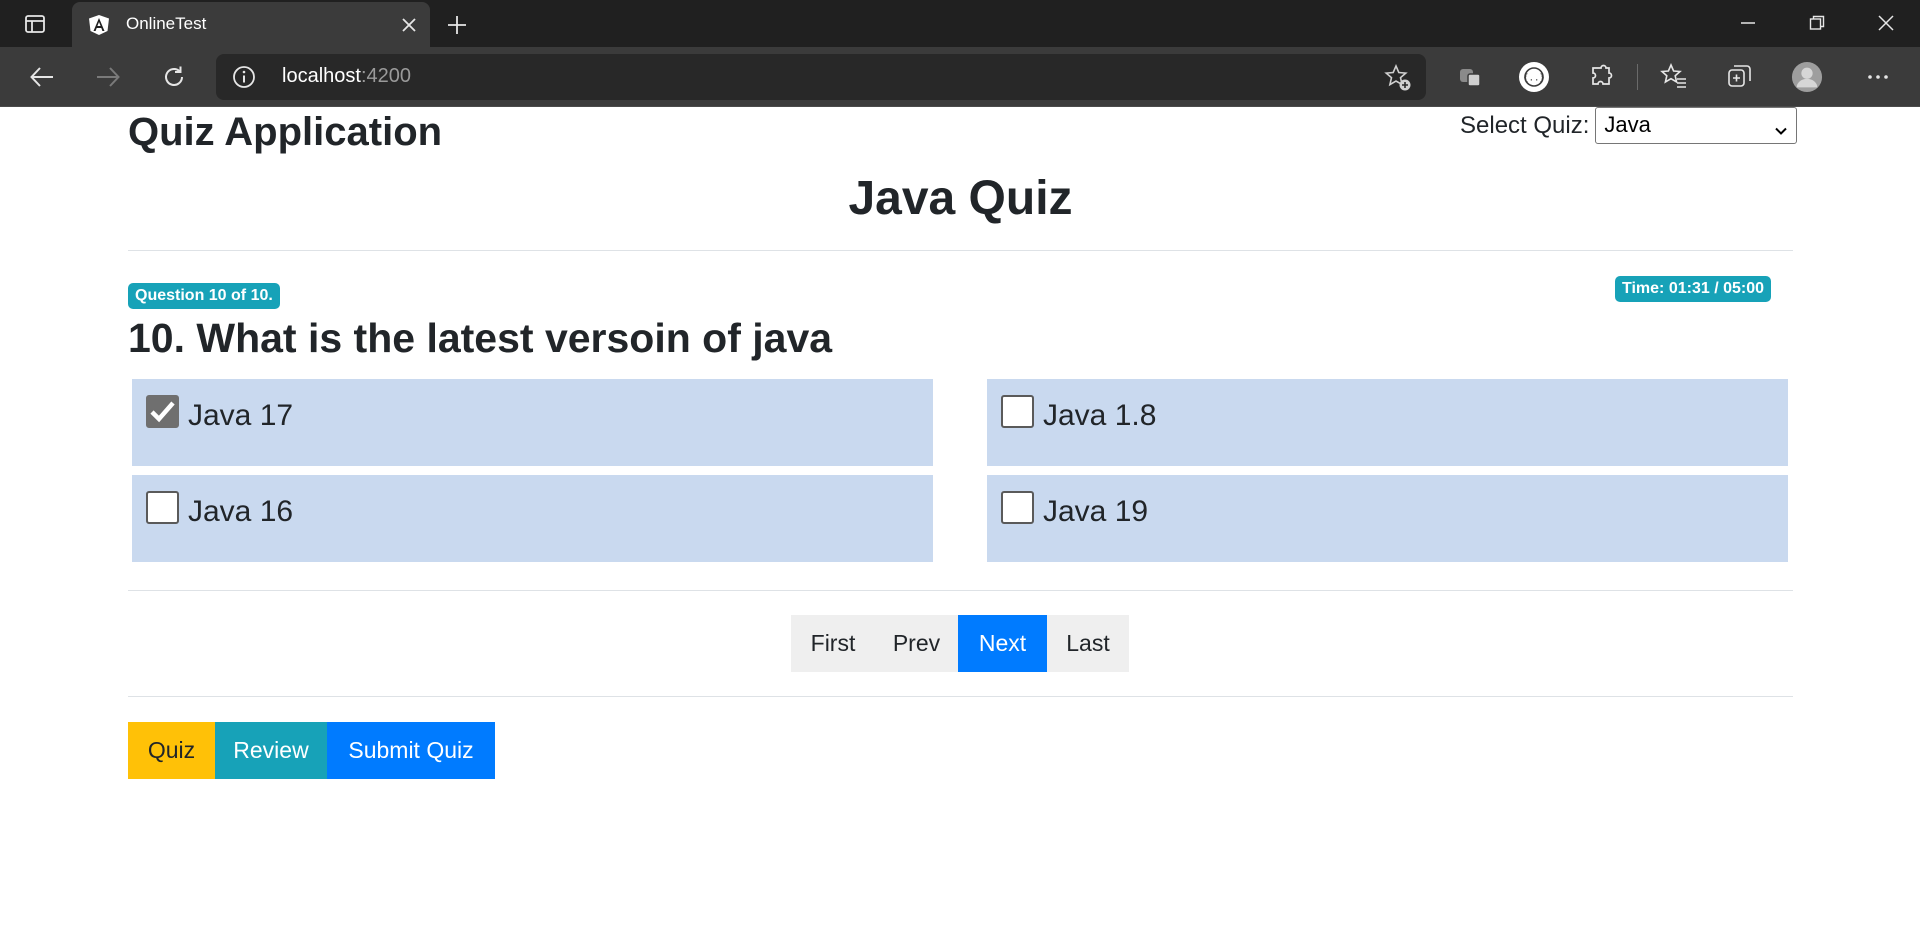 Image resolution: width=1920 pixels, height=929 pixels. I want to click on option-label: Java 1.8, so click(1100, 415).